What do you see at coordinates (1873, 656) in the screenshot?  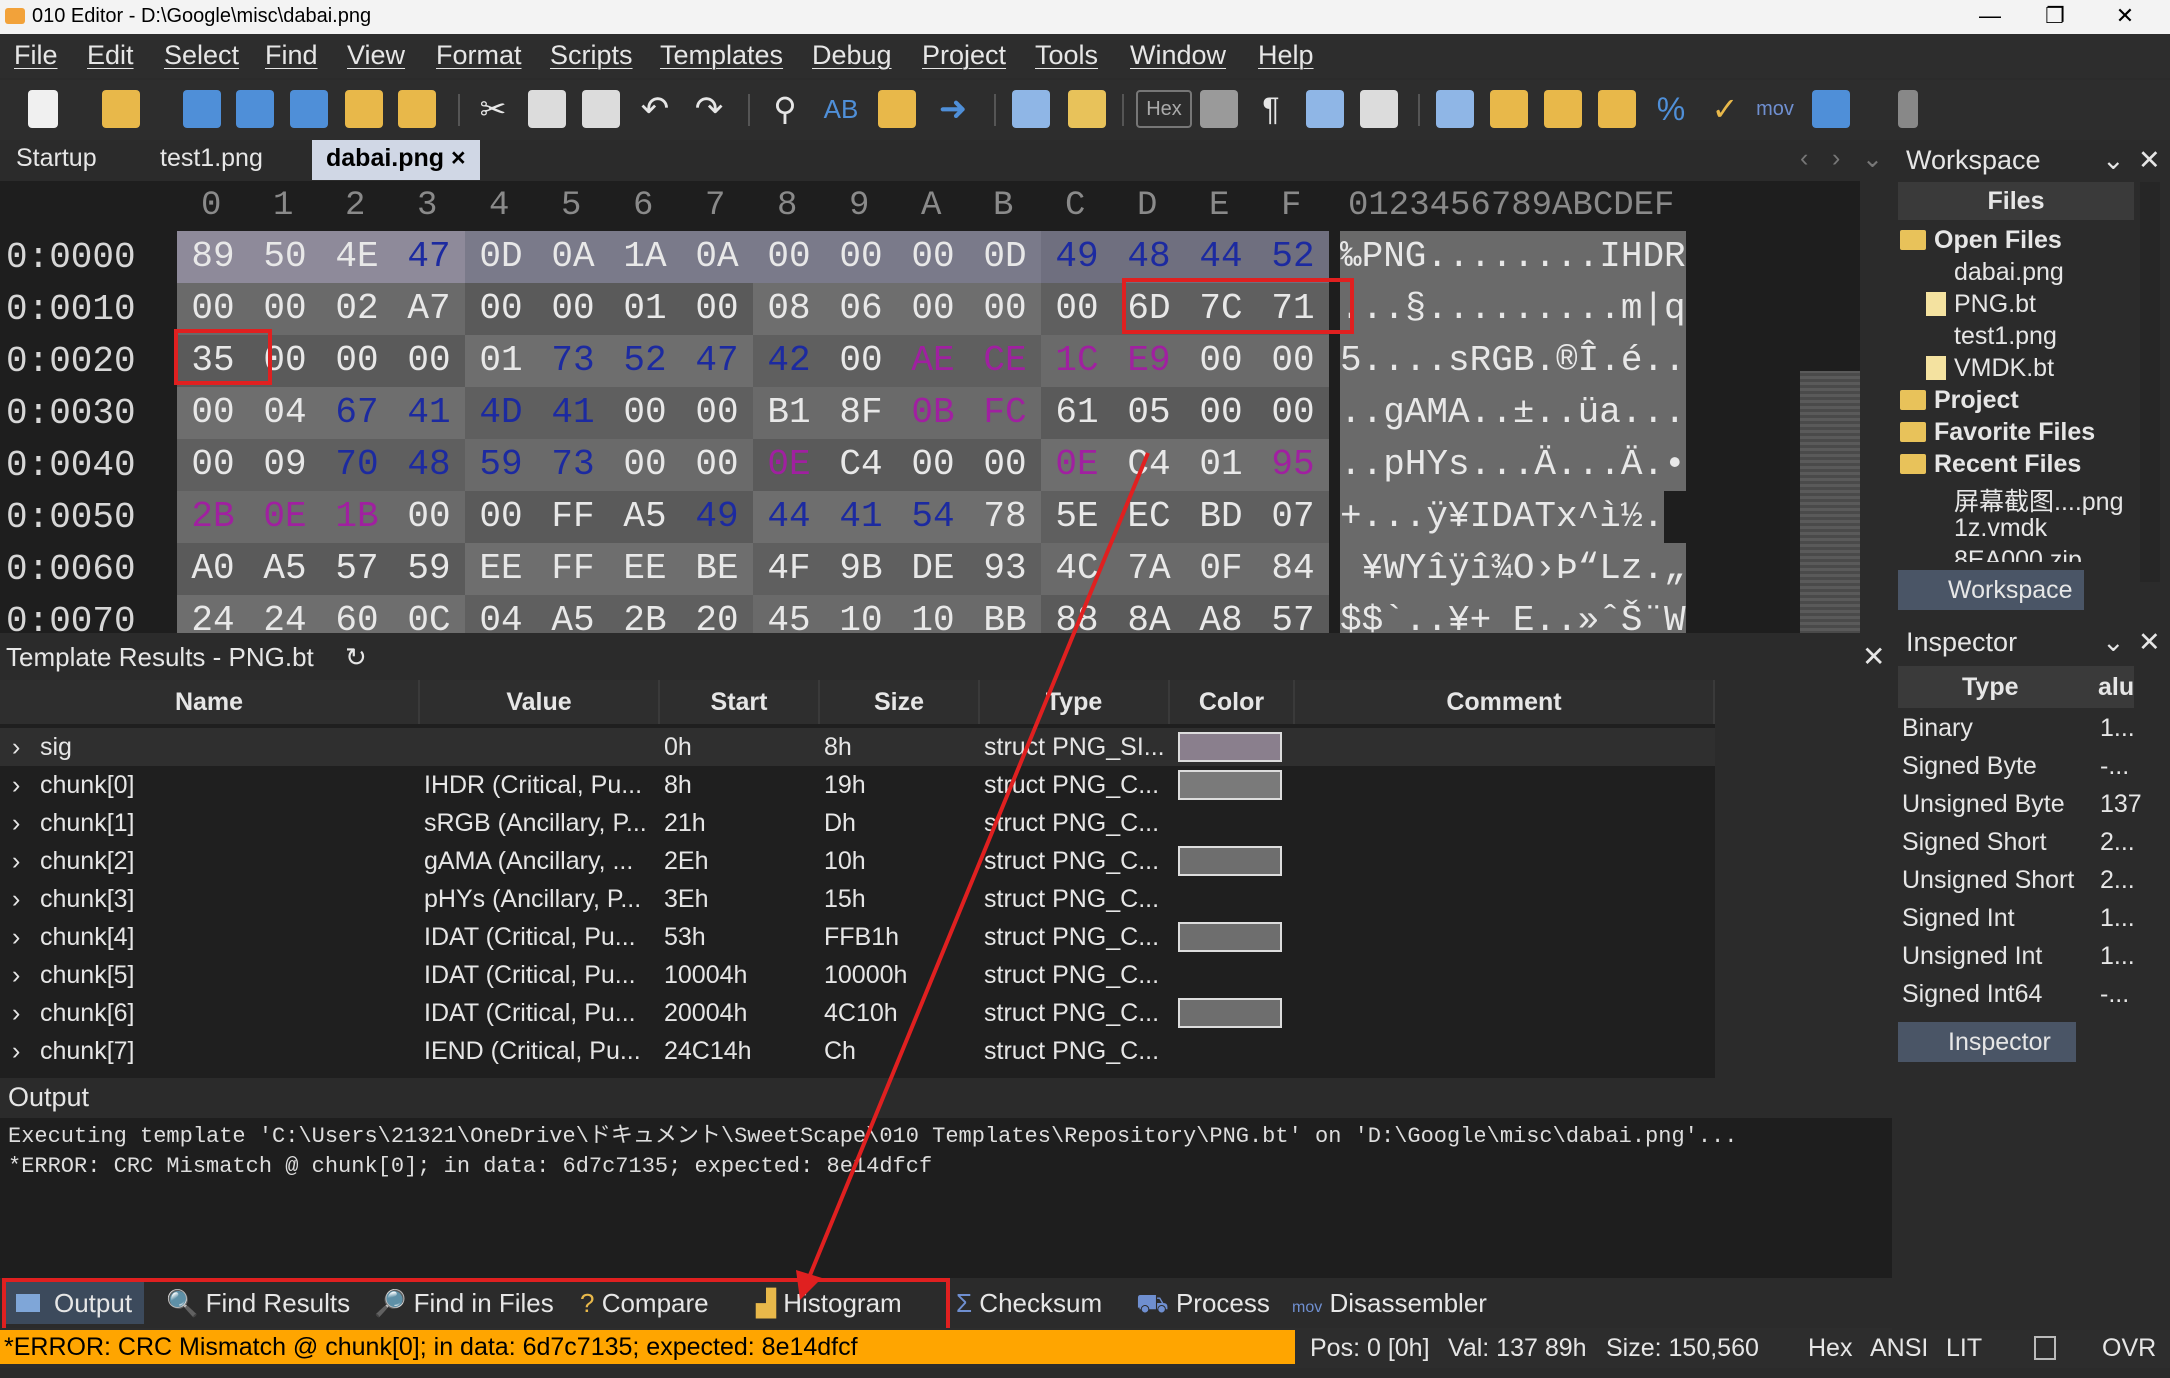 I see `close-template-icon: ✕` at bounding box center [1873, 656].